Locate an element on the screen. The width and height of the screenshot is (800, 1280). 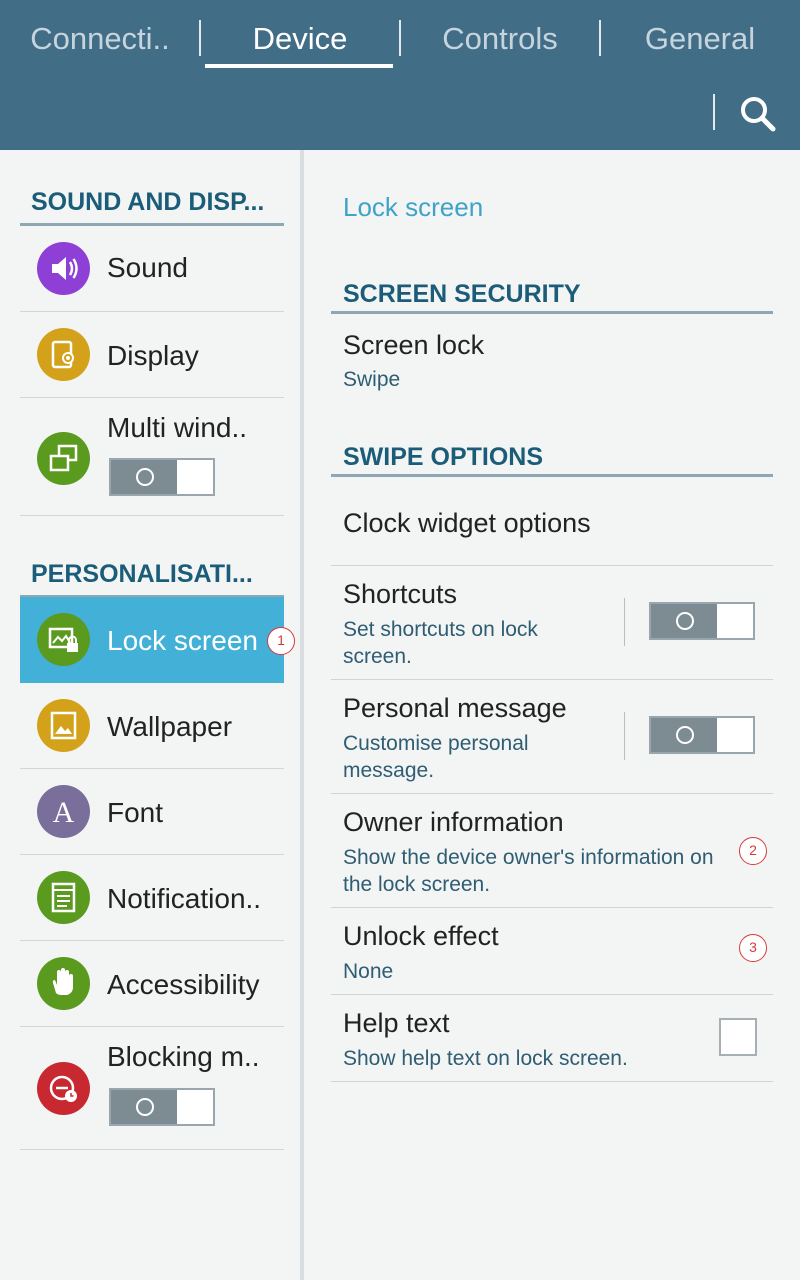
blocking-mode-icon is located at coordinates (63, 1088).